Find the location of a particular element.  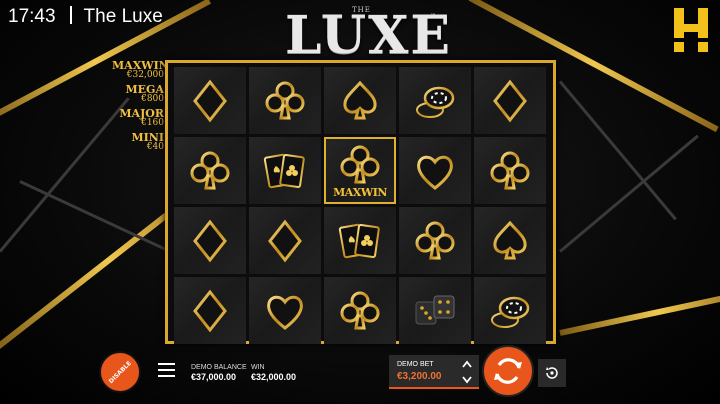

reel-cell: MAXWIN is located at coordinates (360, 170).